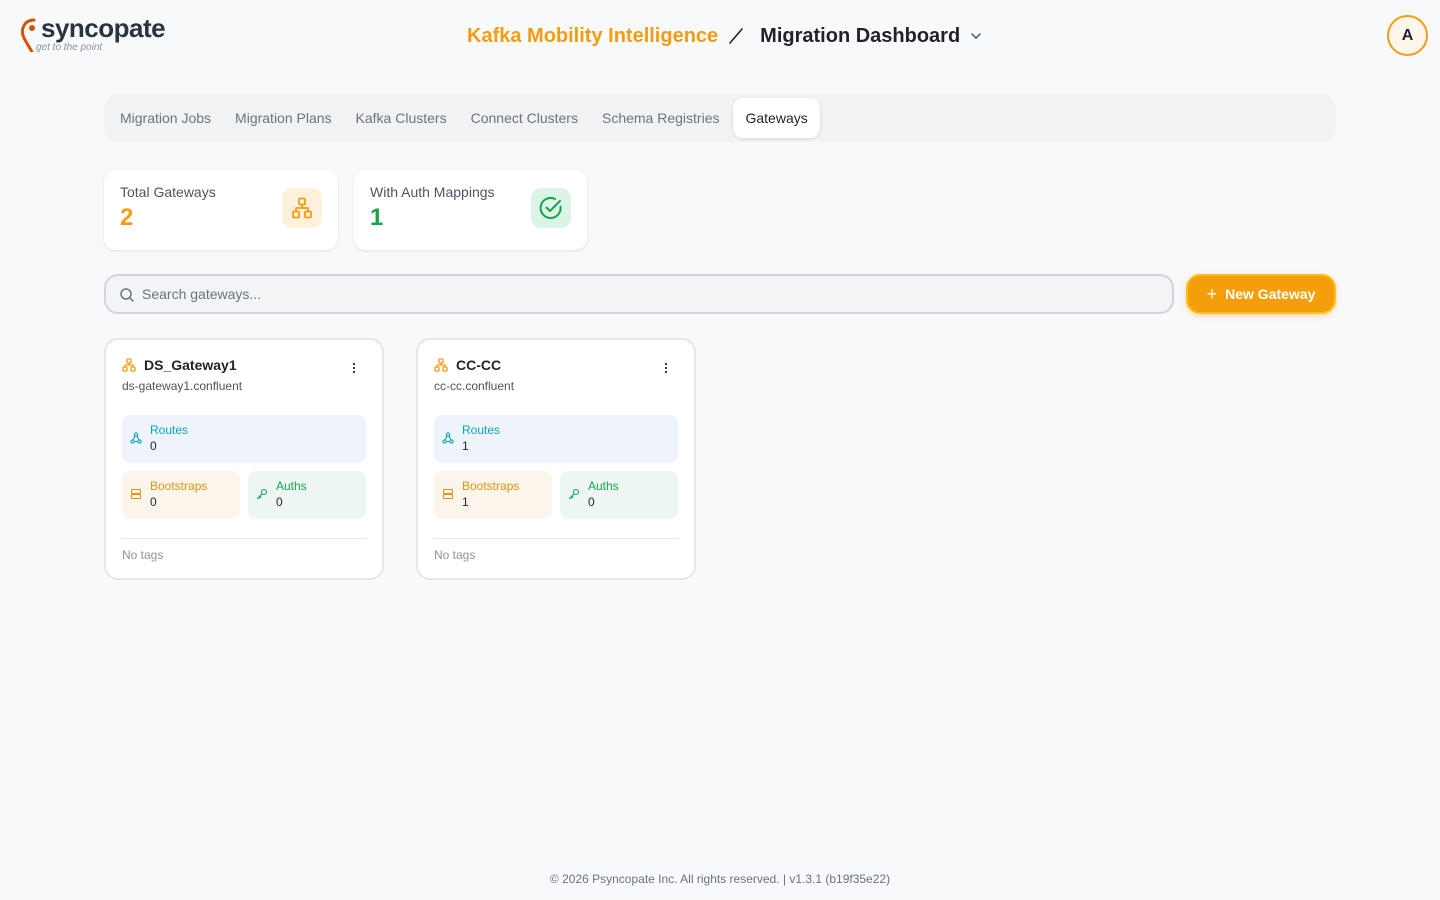 The width and height of the screenshot is (1440, 900). What do you see at coordinates (153, 502) in the screenshot?
I see `bootstraps-count: 0` at bounding box center [153, 502].